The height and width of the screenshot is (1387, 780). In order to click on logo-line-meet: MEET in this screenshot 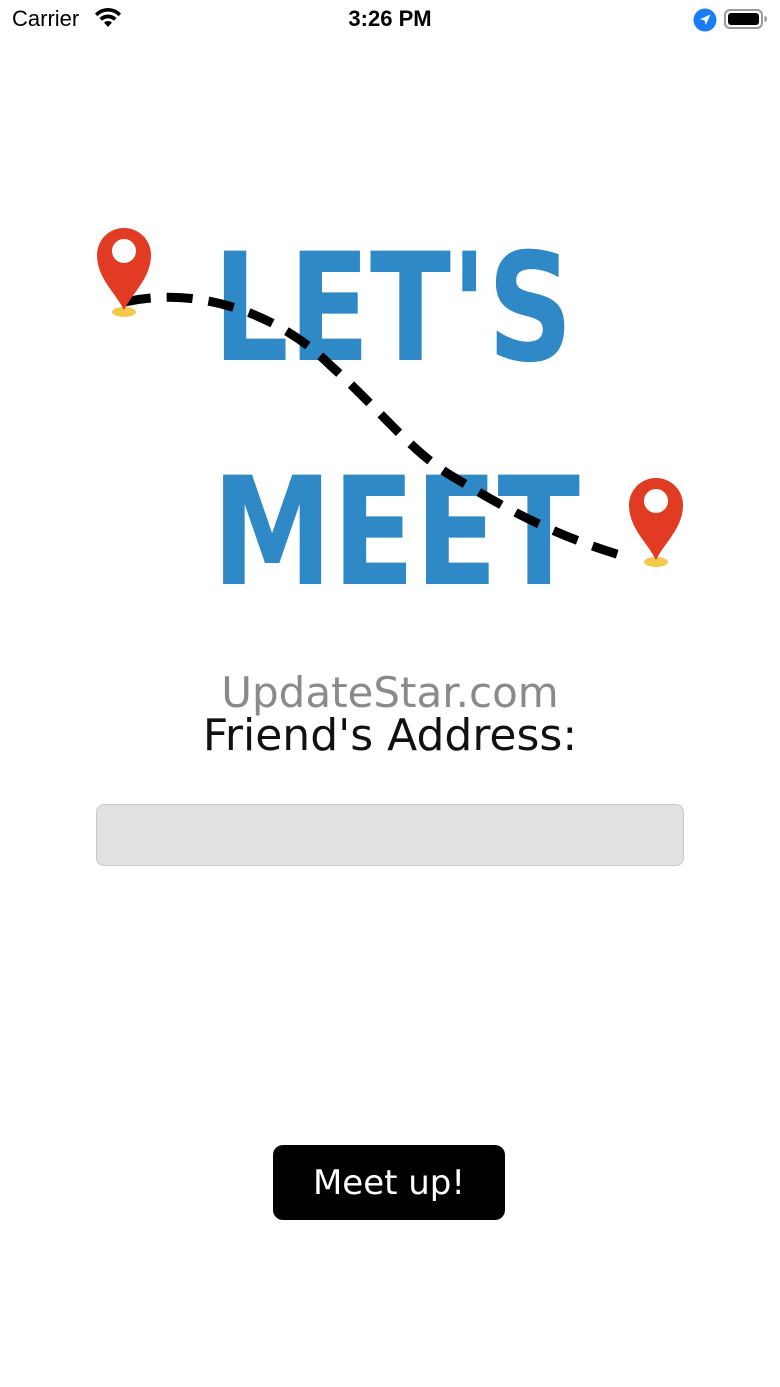, I will do `click(396, 523)`.